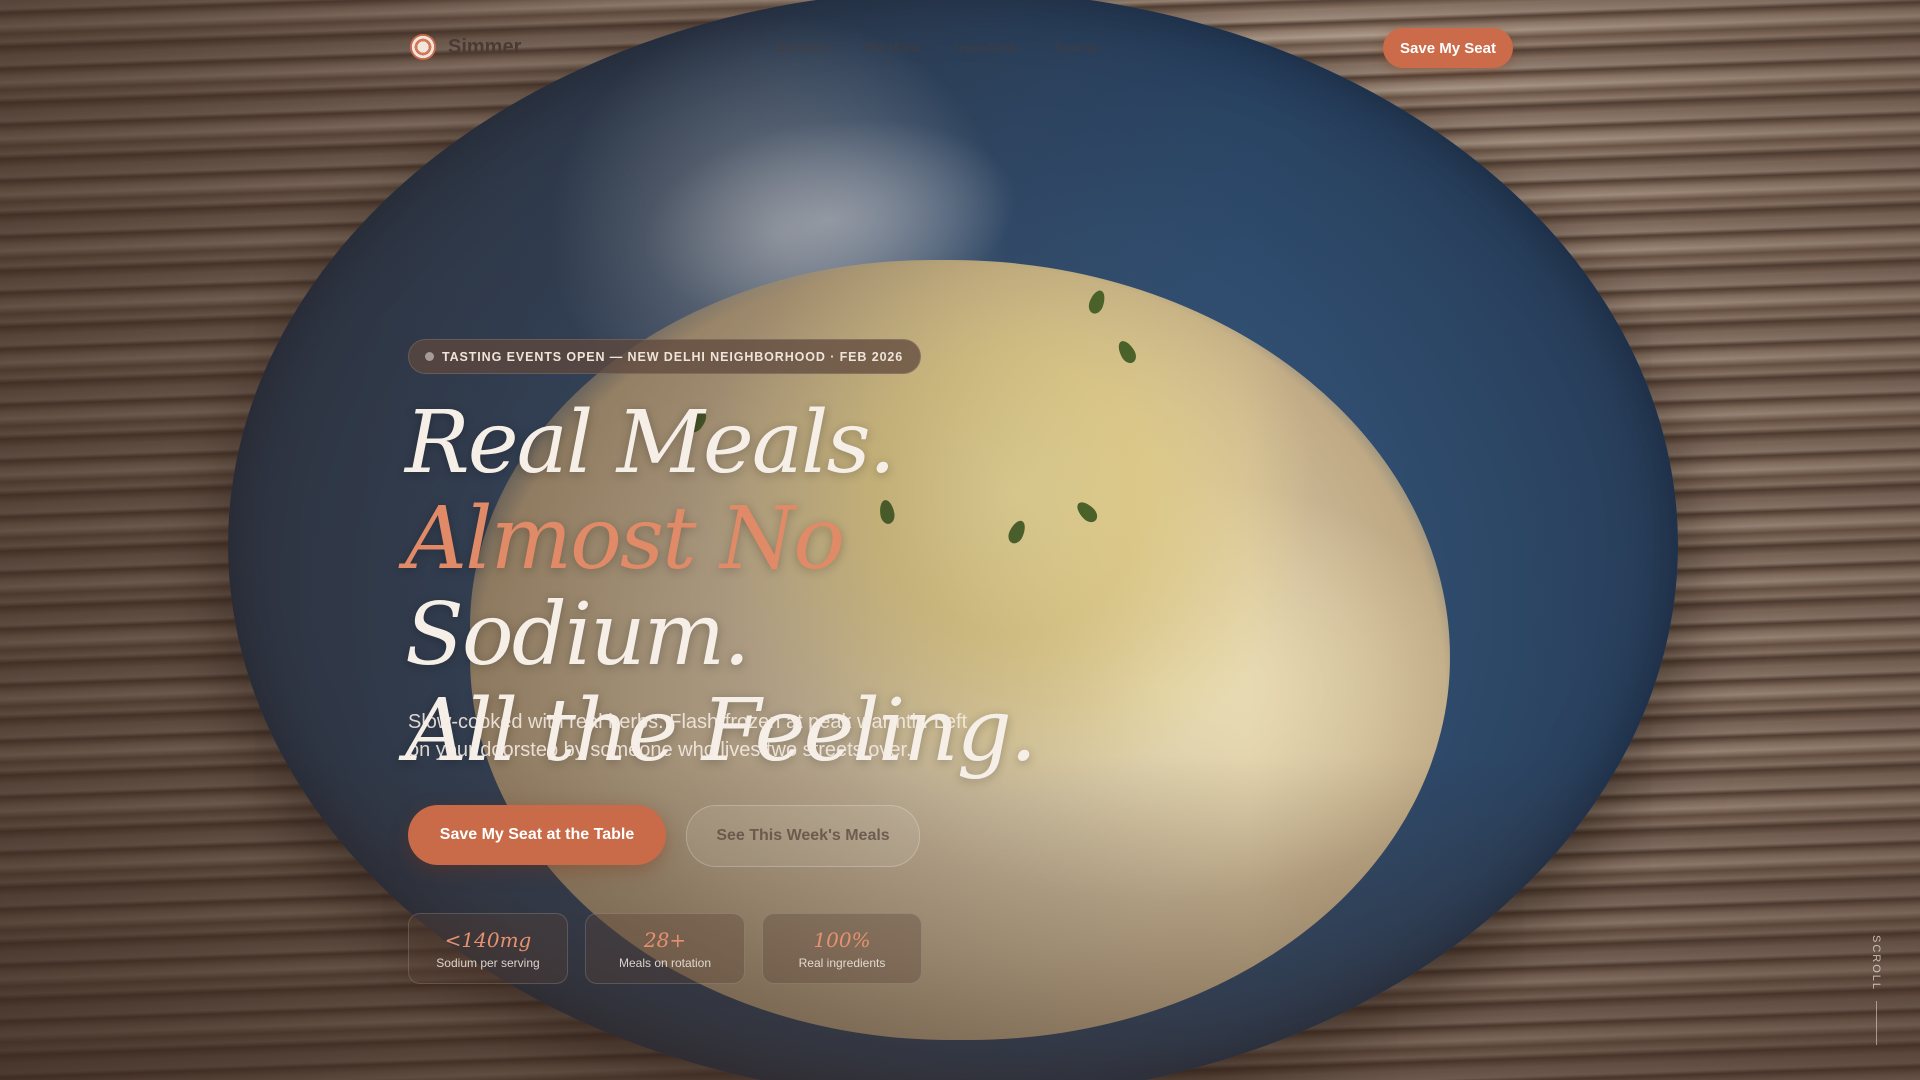 Image resolution: width=1920 pixels, height=1080 pixels. Describe the element at coordinates (842, 962) in the screenshot. I see `stat-label: Real ingredients` at that location.